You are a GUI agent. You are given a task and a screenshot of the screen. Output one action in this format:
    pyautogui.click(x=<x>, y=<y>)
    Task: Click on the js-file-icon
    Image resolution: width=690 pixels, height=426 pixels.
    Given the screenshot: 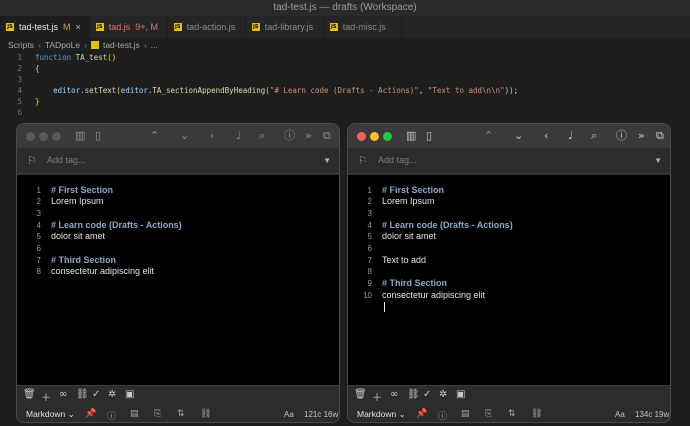 What is the action you would take?
    pyautogui.click(x=94, y=45)
    